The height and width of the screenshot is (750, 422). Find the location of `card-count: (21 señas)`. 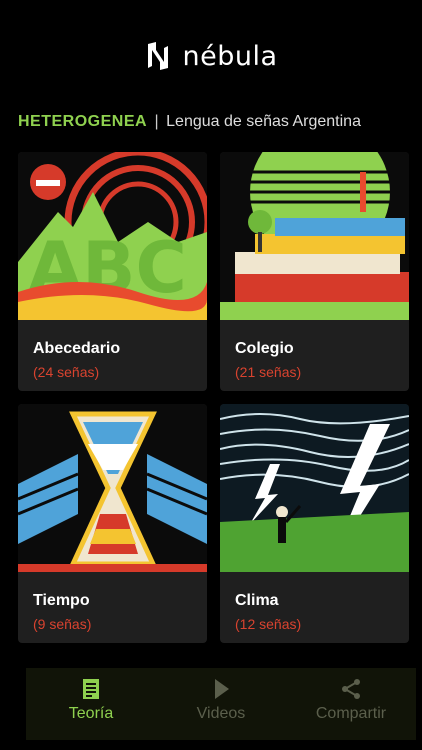

card-count: (21 señas) is located at coordinates (268, 372).